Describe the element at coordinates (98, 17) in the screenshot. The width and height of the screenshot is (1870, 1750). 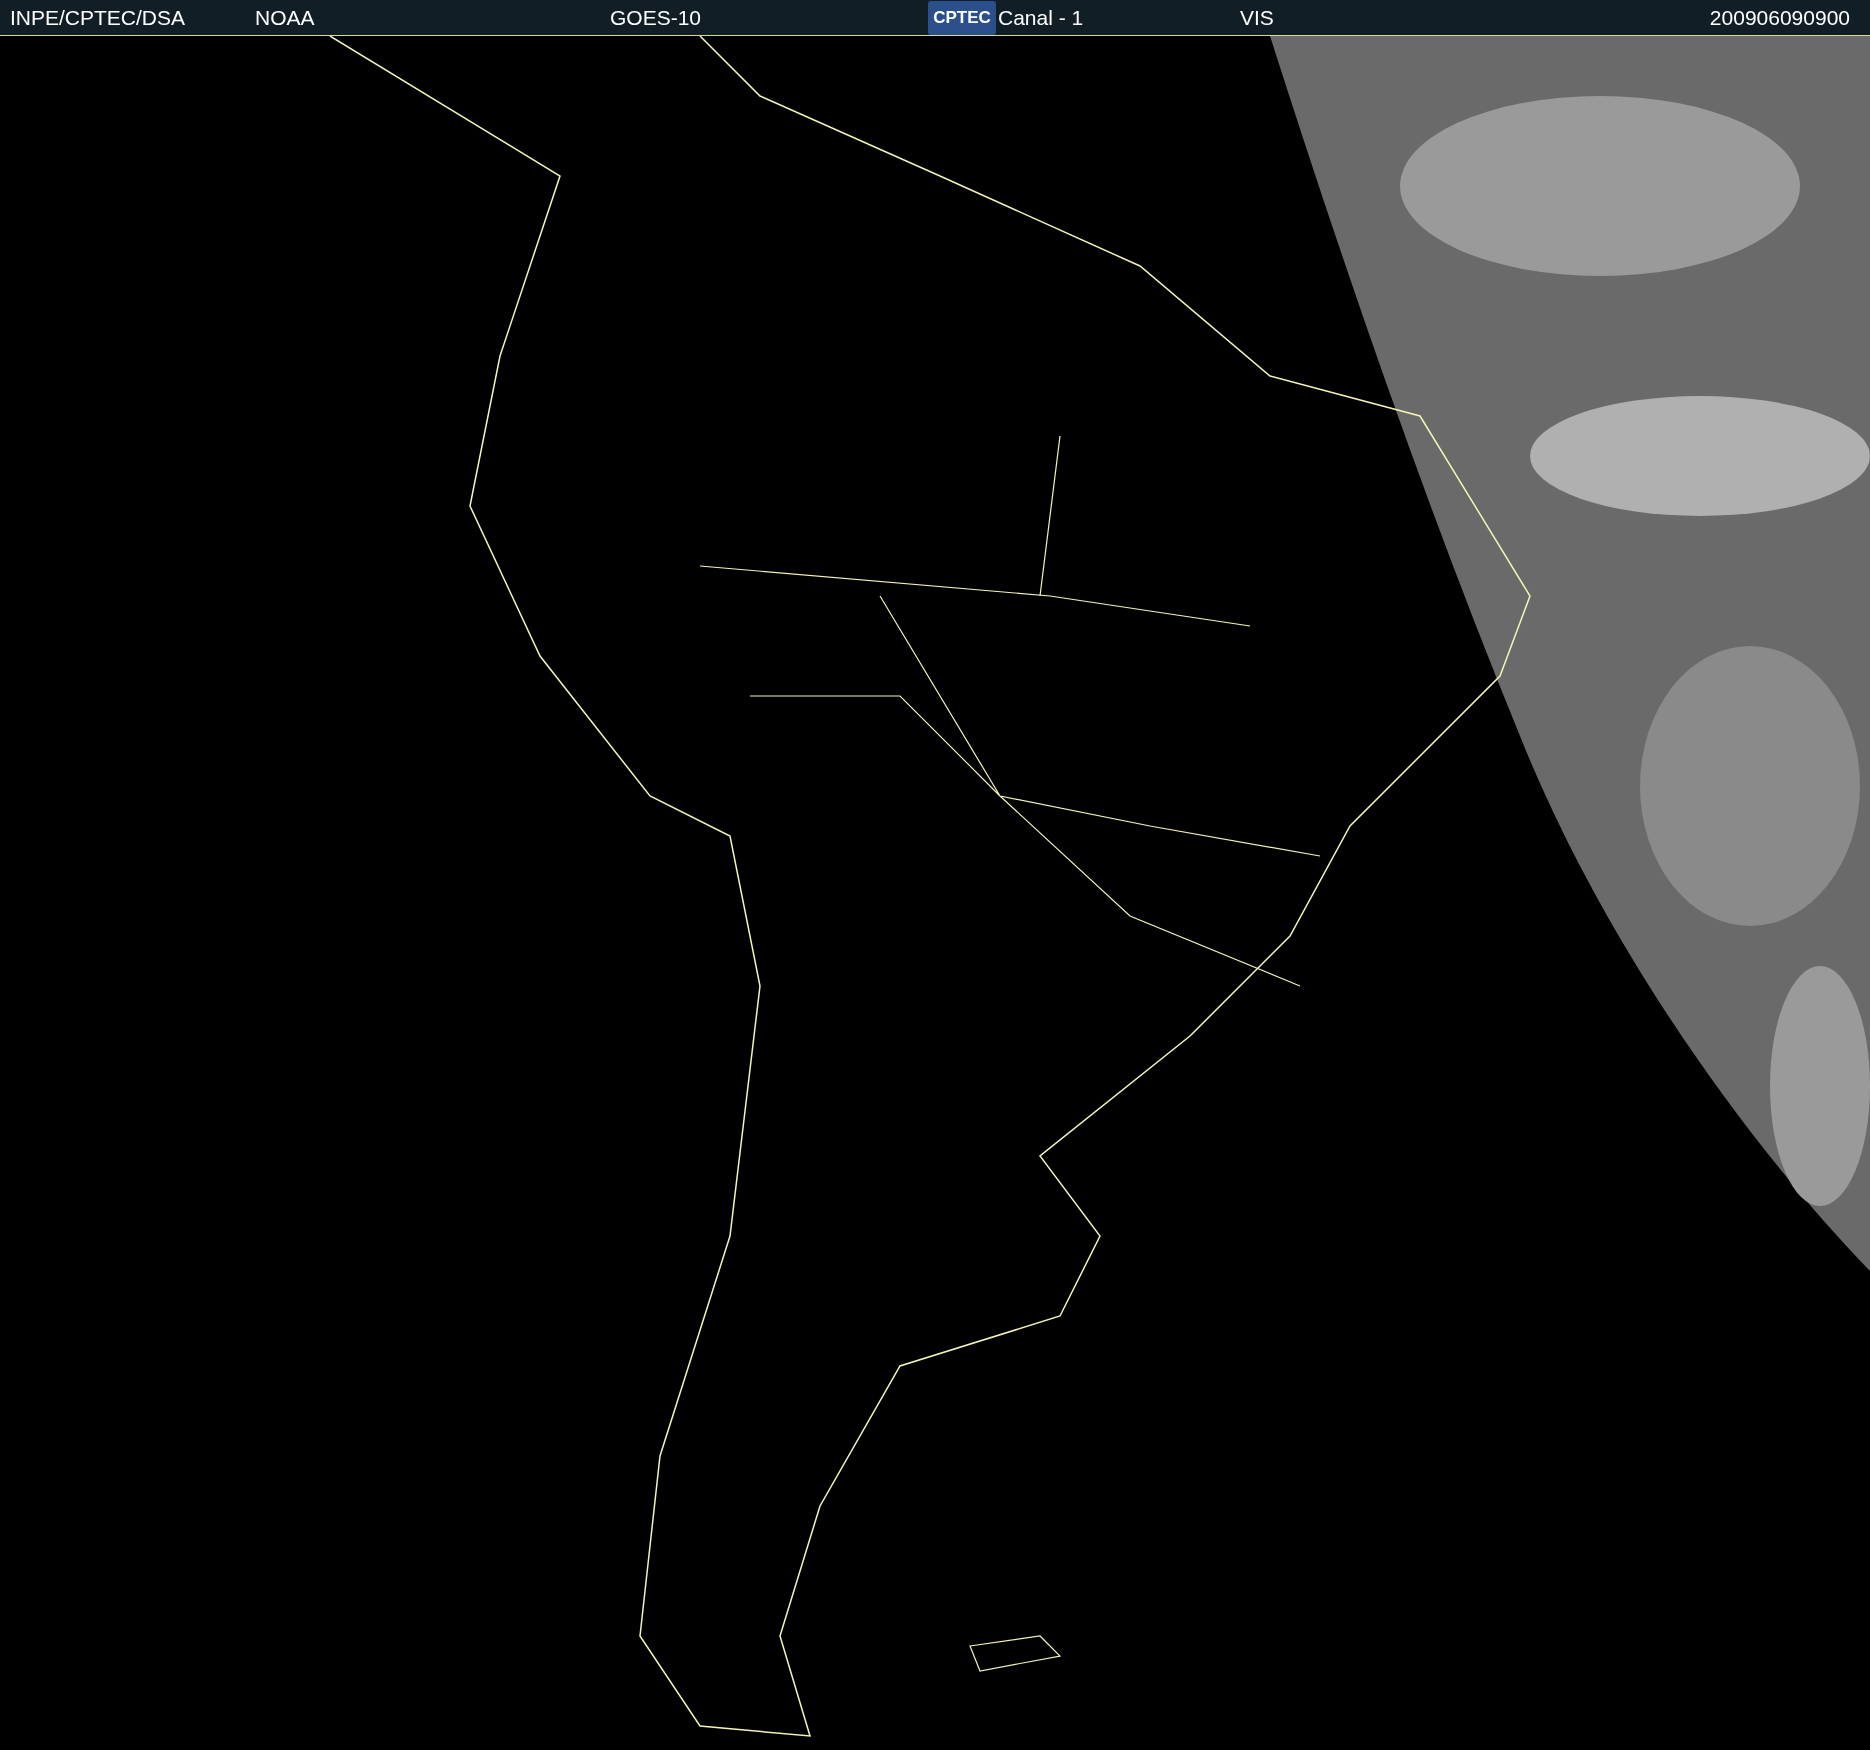
I see `source-label: INPE/CPTEC/DSA` at that location.